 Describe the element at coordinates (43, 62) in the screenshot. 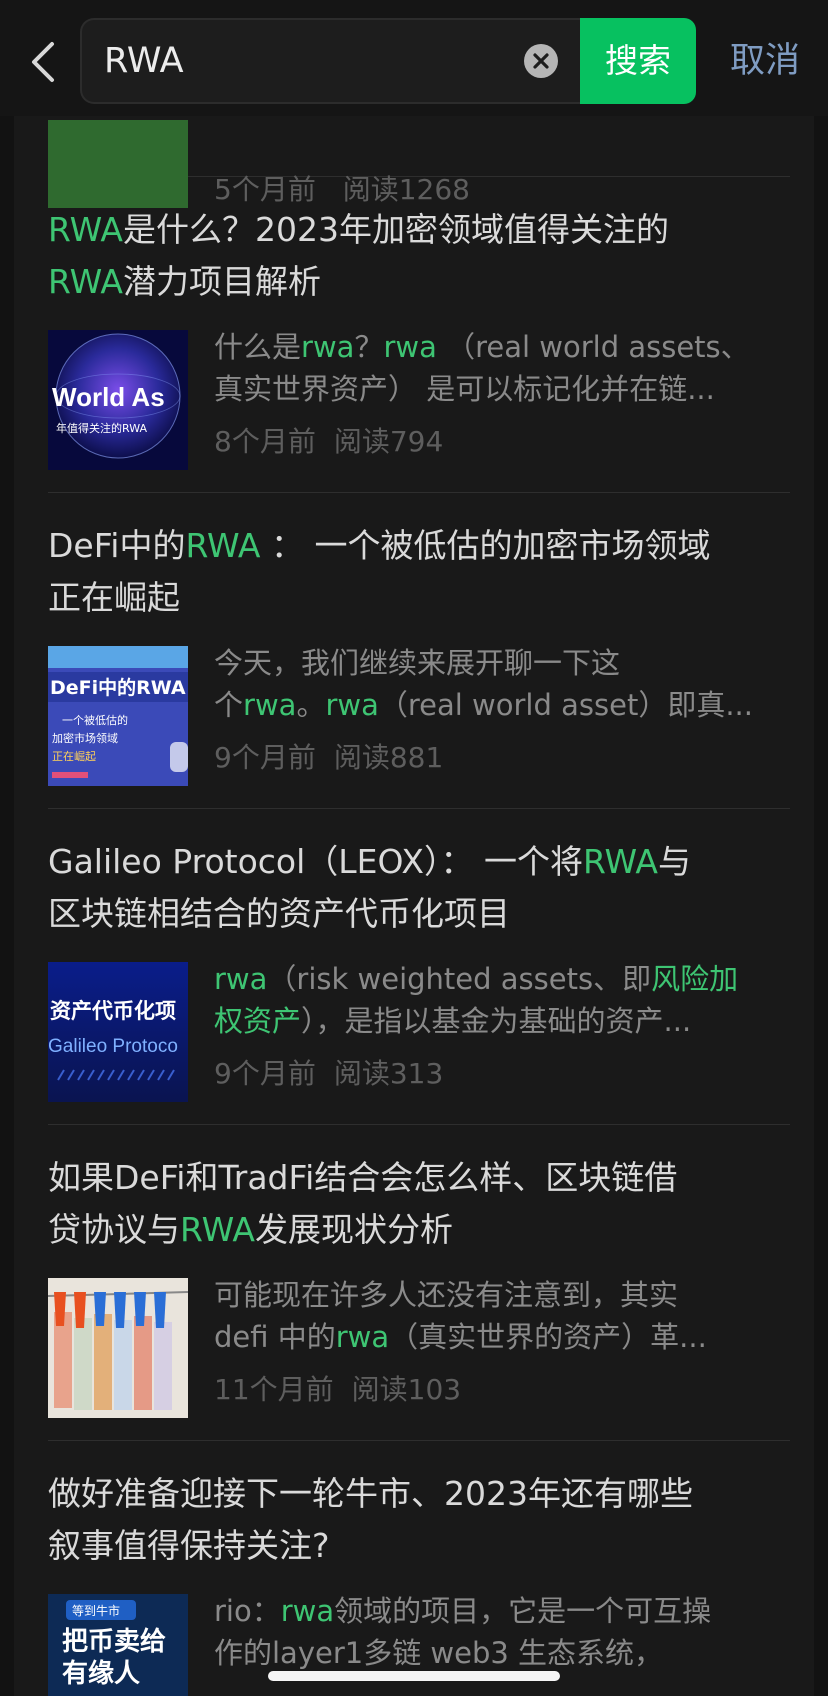

I see `chevron-left-icon` at that location.